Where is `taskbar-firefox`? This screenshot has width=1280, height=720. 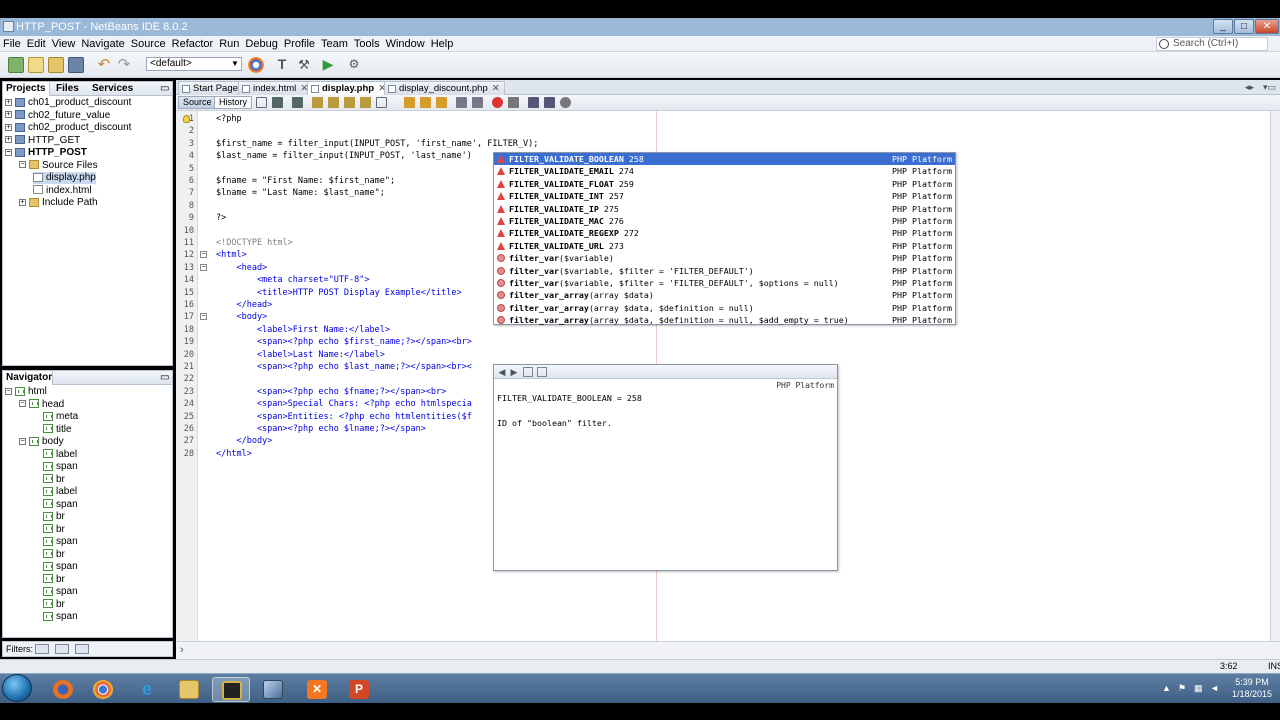 taskbar-firefox is located at coordinates (63, 689).